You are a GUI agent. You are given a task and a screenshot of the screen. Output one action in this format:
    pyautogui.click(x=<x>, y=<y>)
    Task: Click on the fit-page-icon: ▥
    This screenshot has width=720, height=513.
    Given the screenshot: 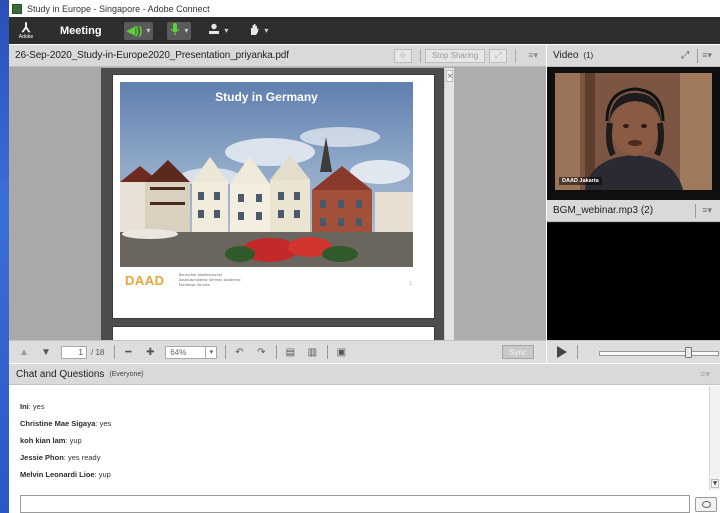 What is the action you would take?
    pyautogui.click(x=312, y=352)
    